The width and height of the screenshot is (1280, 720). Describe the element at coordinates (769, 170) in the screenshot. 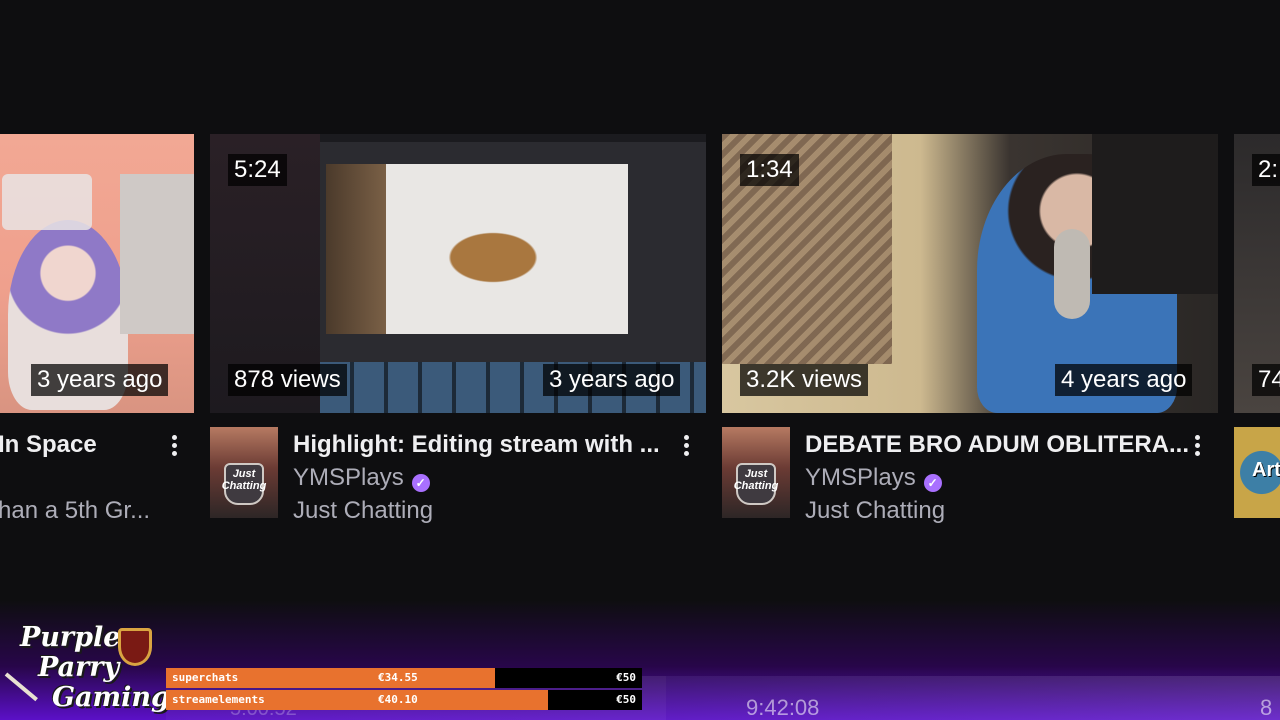

I see `video-duration-badge: 1:34` at that location.